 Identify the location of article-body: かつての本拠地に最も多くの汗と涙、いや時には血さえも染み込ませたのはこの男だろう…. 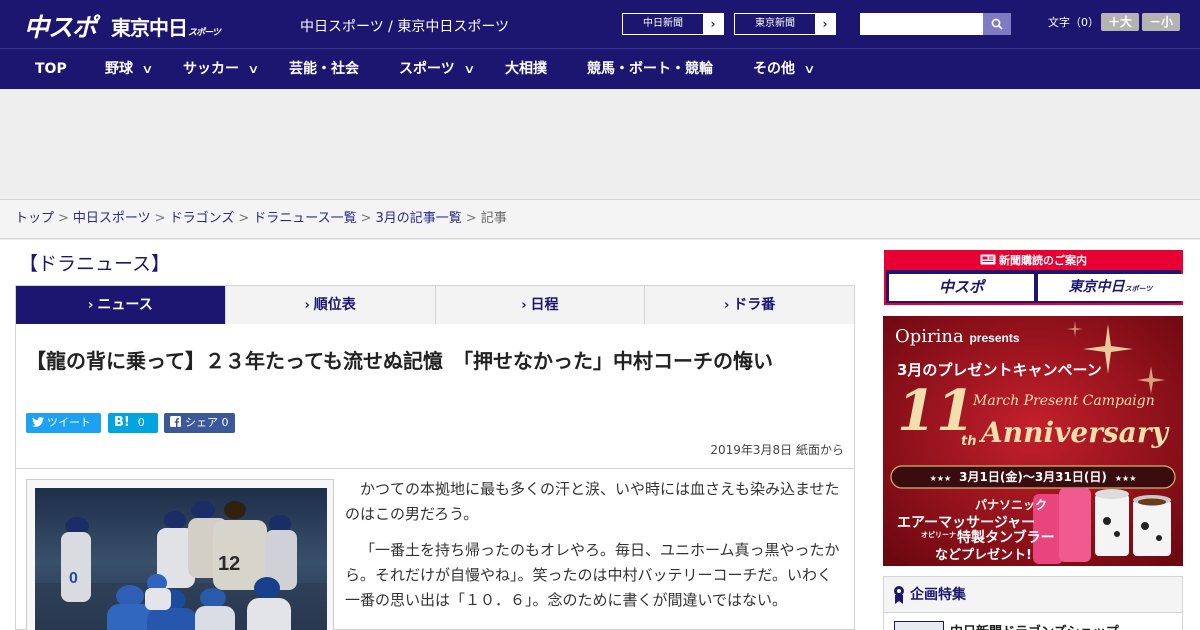
(594, 550).